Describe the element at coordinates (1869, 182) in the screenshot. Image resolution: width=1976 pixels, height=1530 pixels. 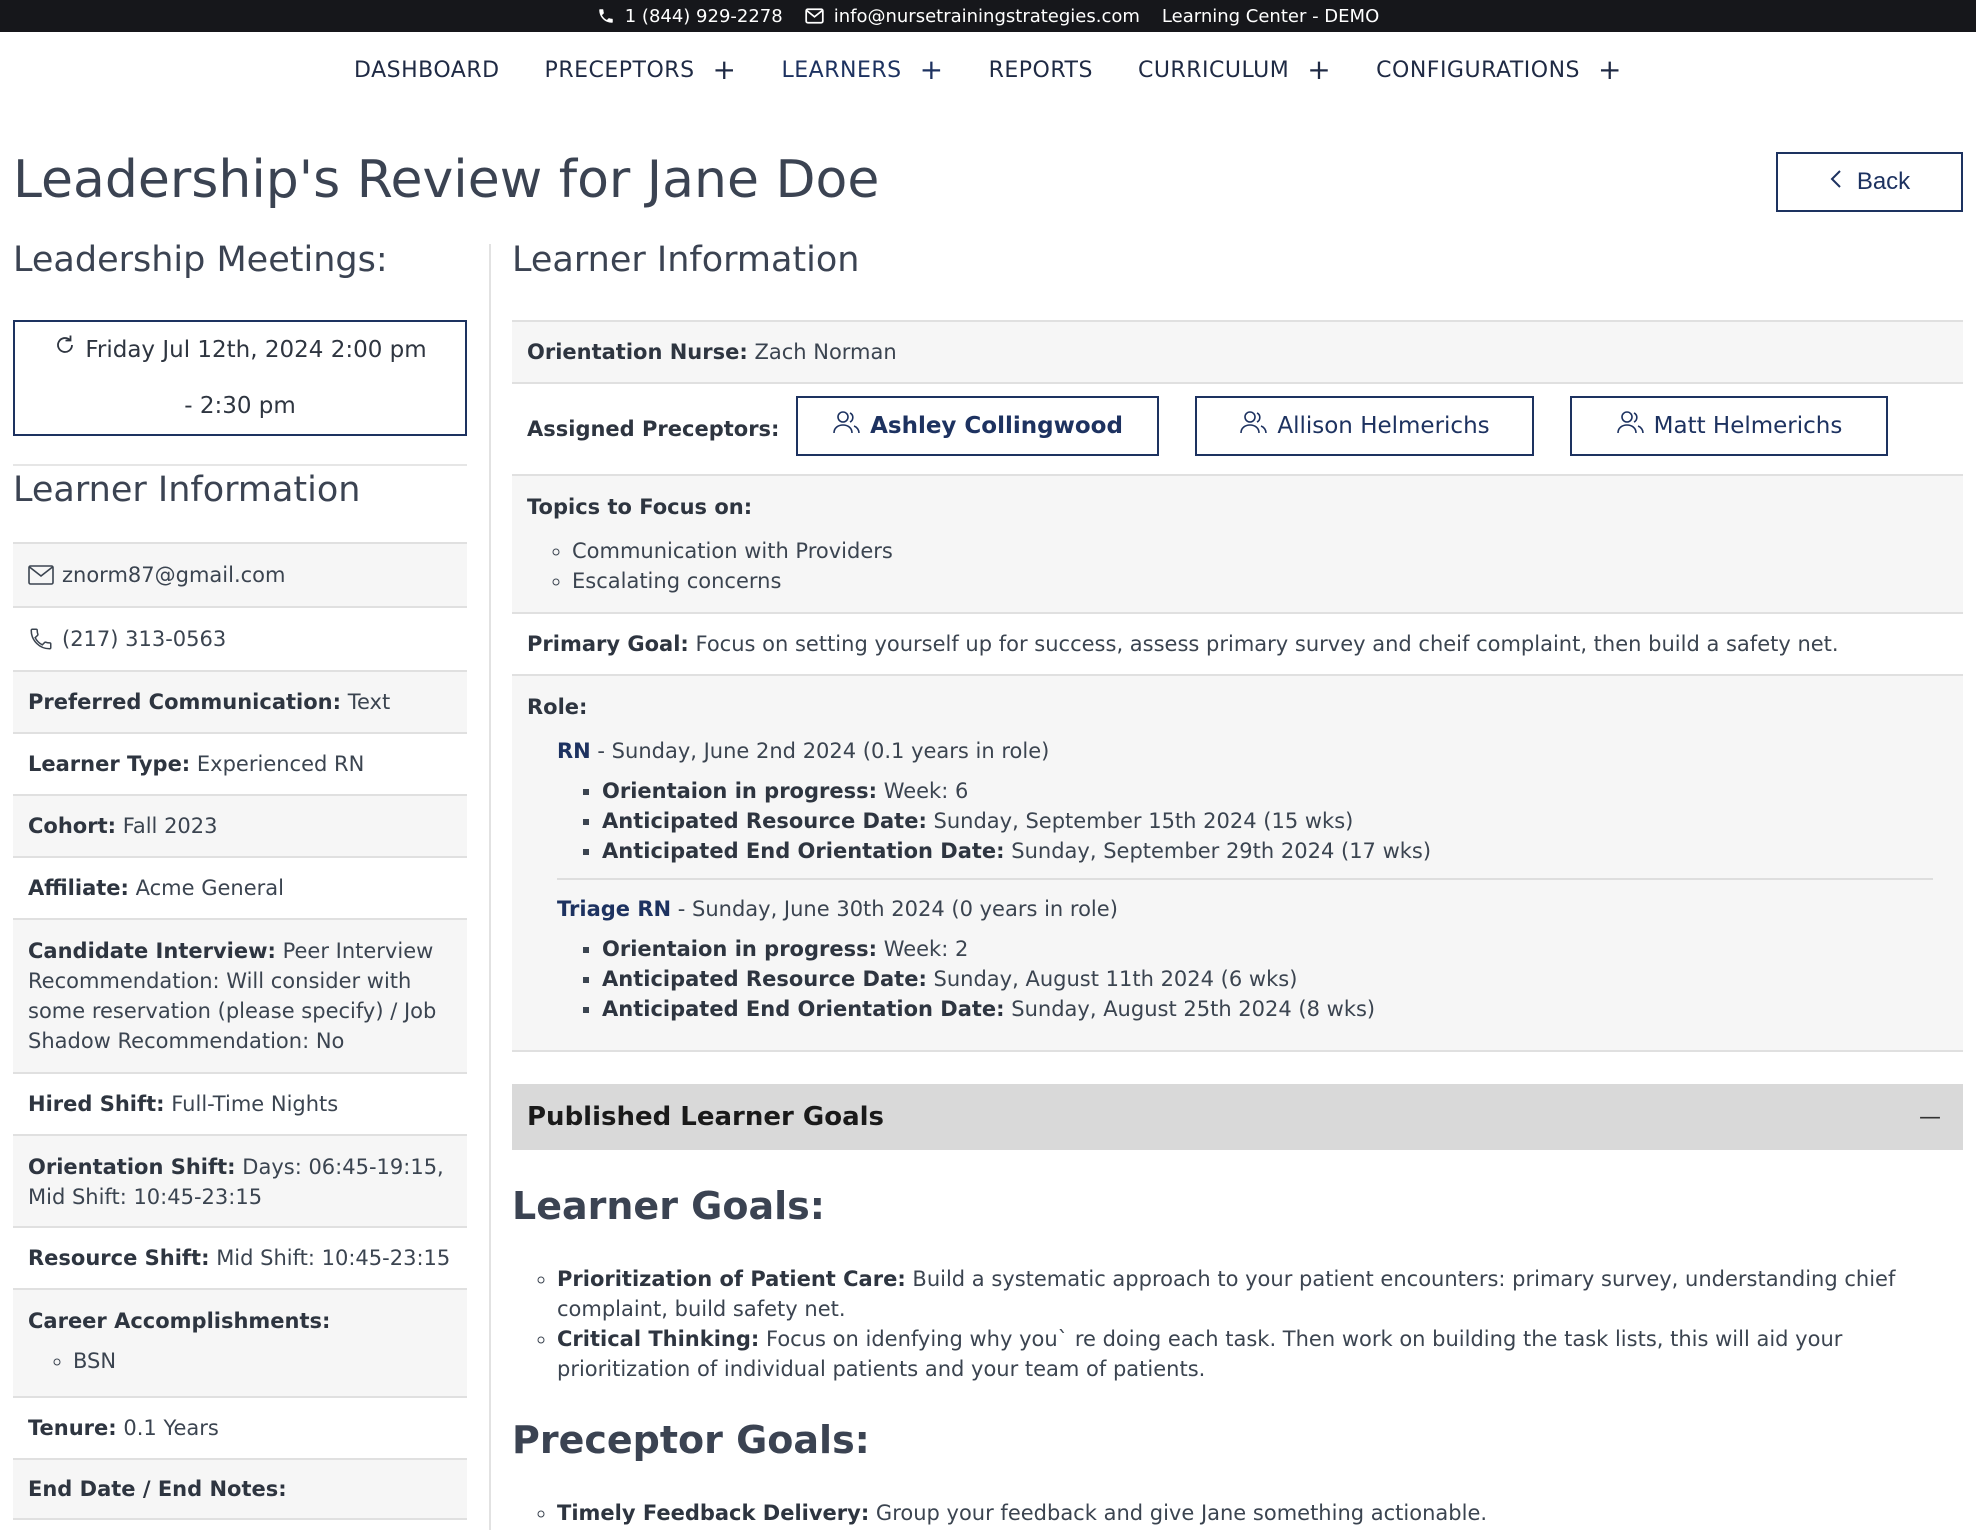
I see `back-button: Back` at that location.